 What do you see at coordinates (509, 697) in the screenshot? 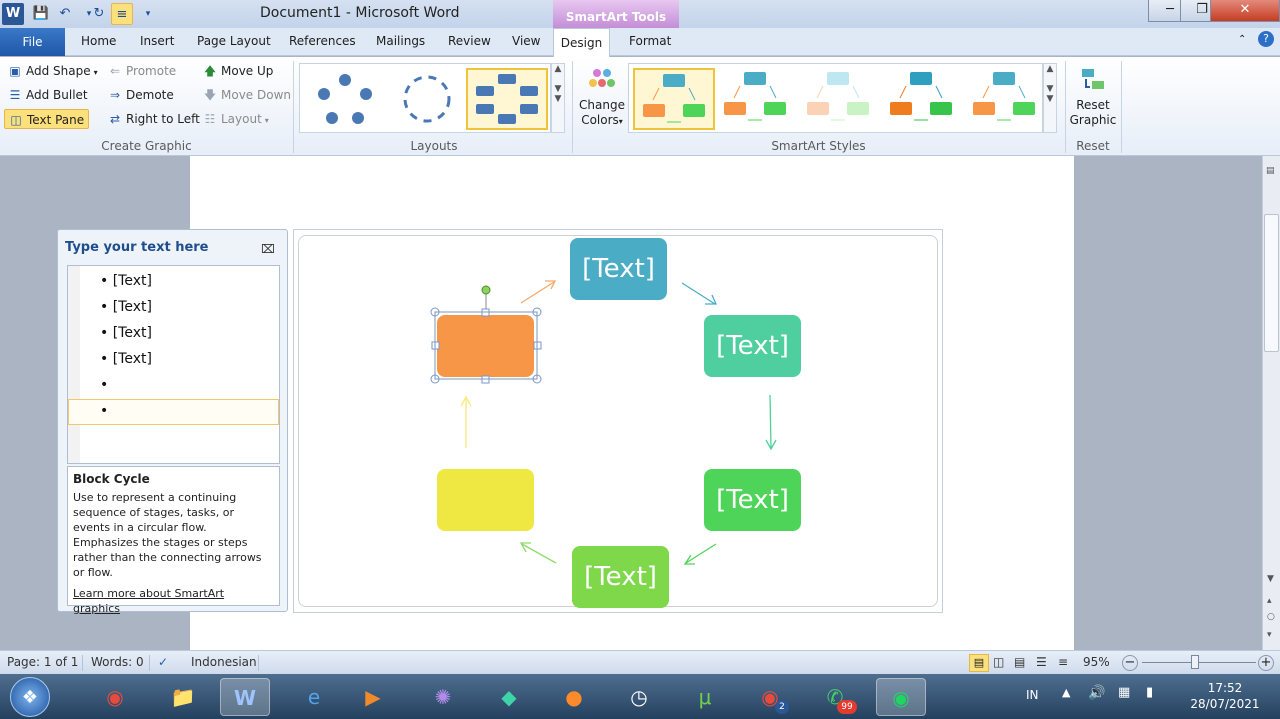
I see `filmora-icon: ◆` at bounding box center [509, 697].